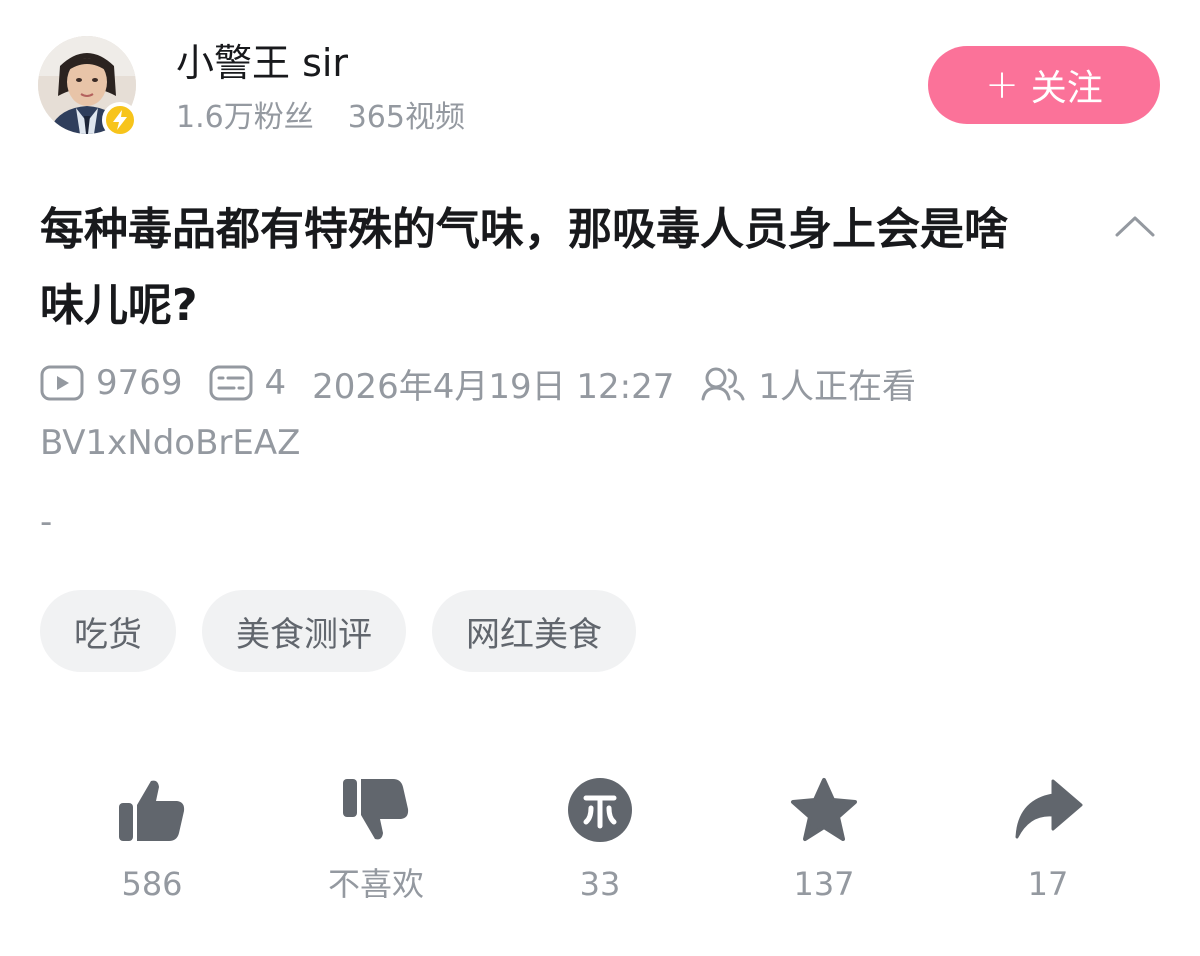 The height and width of the screenshot is (956, 1200). Describe the element at coordinates (600, 810) in the screenshot. I see `coin-icon` at that location.